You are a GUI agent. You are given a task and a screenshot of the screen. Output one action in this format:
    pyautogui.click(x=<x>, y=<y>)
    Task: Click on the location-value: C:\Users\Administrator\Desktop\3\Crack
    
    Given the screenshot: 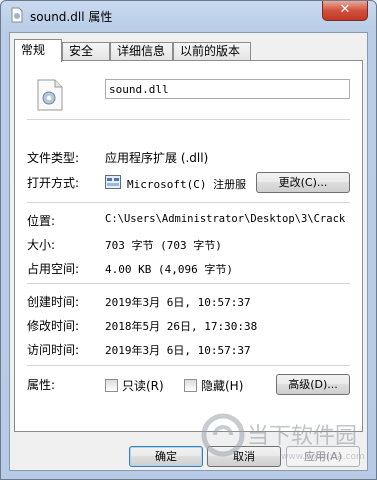 What is the action you would take?
    pyautogui.click(x=225, y=219)
    